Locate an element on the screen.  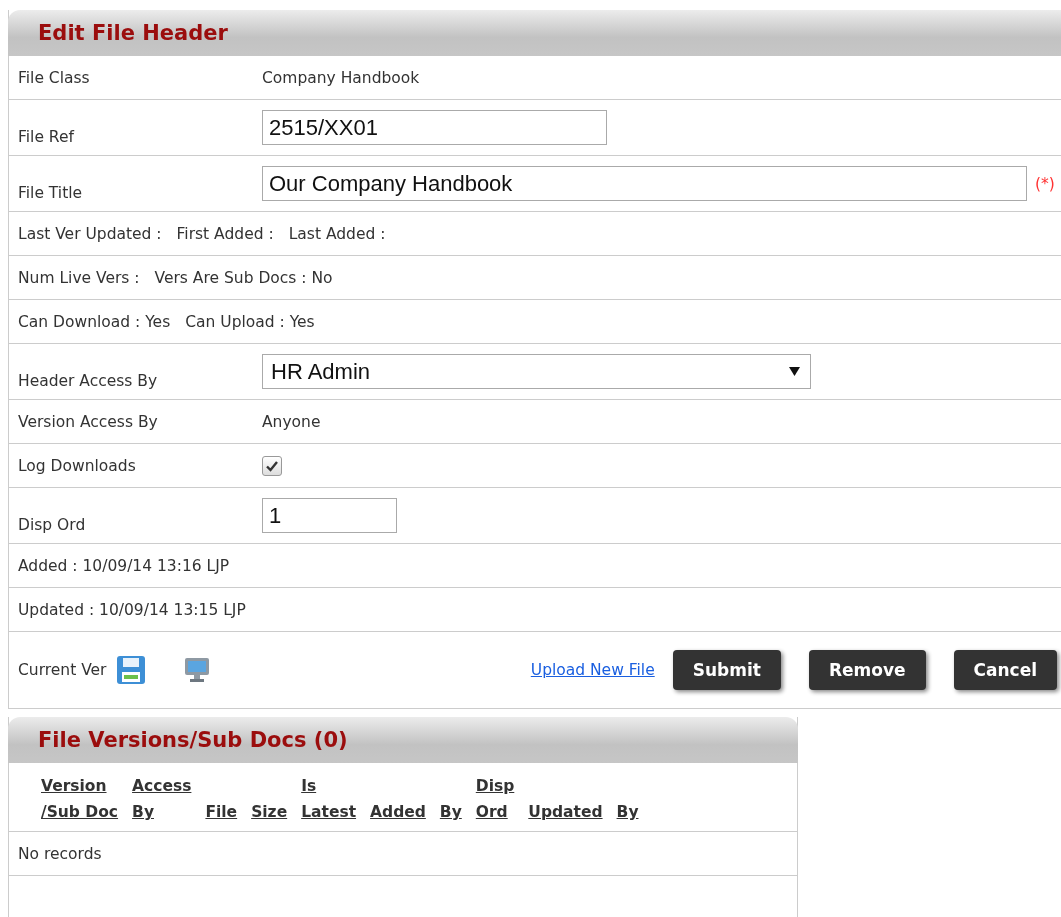
info-text: Vers Are Sub Docs : No is located at coordinates (243, 277).